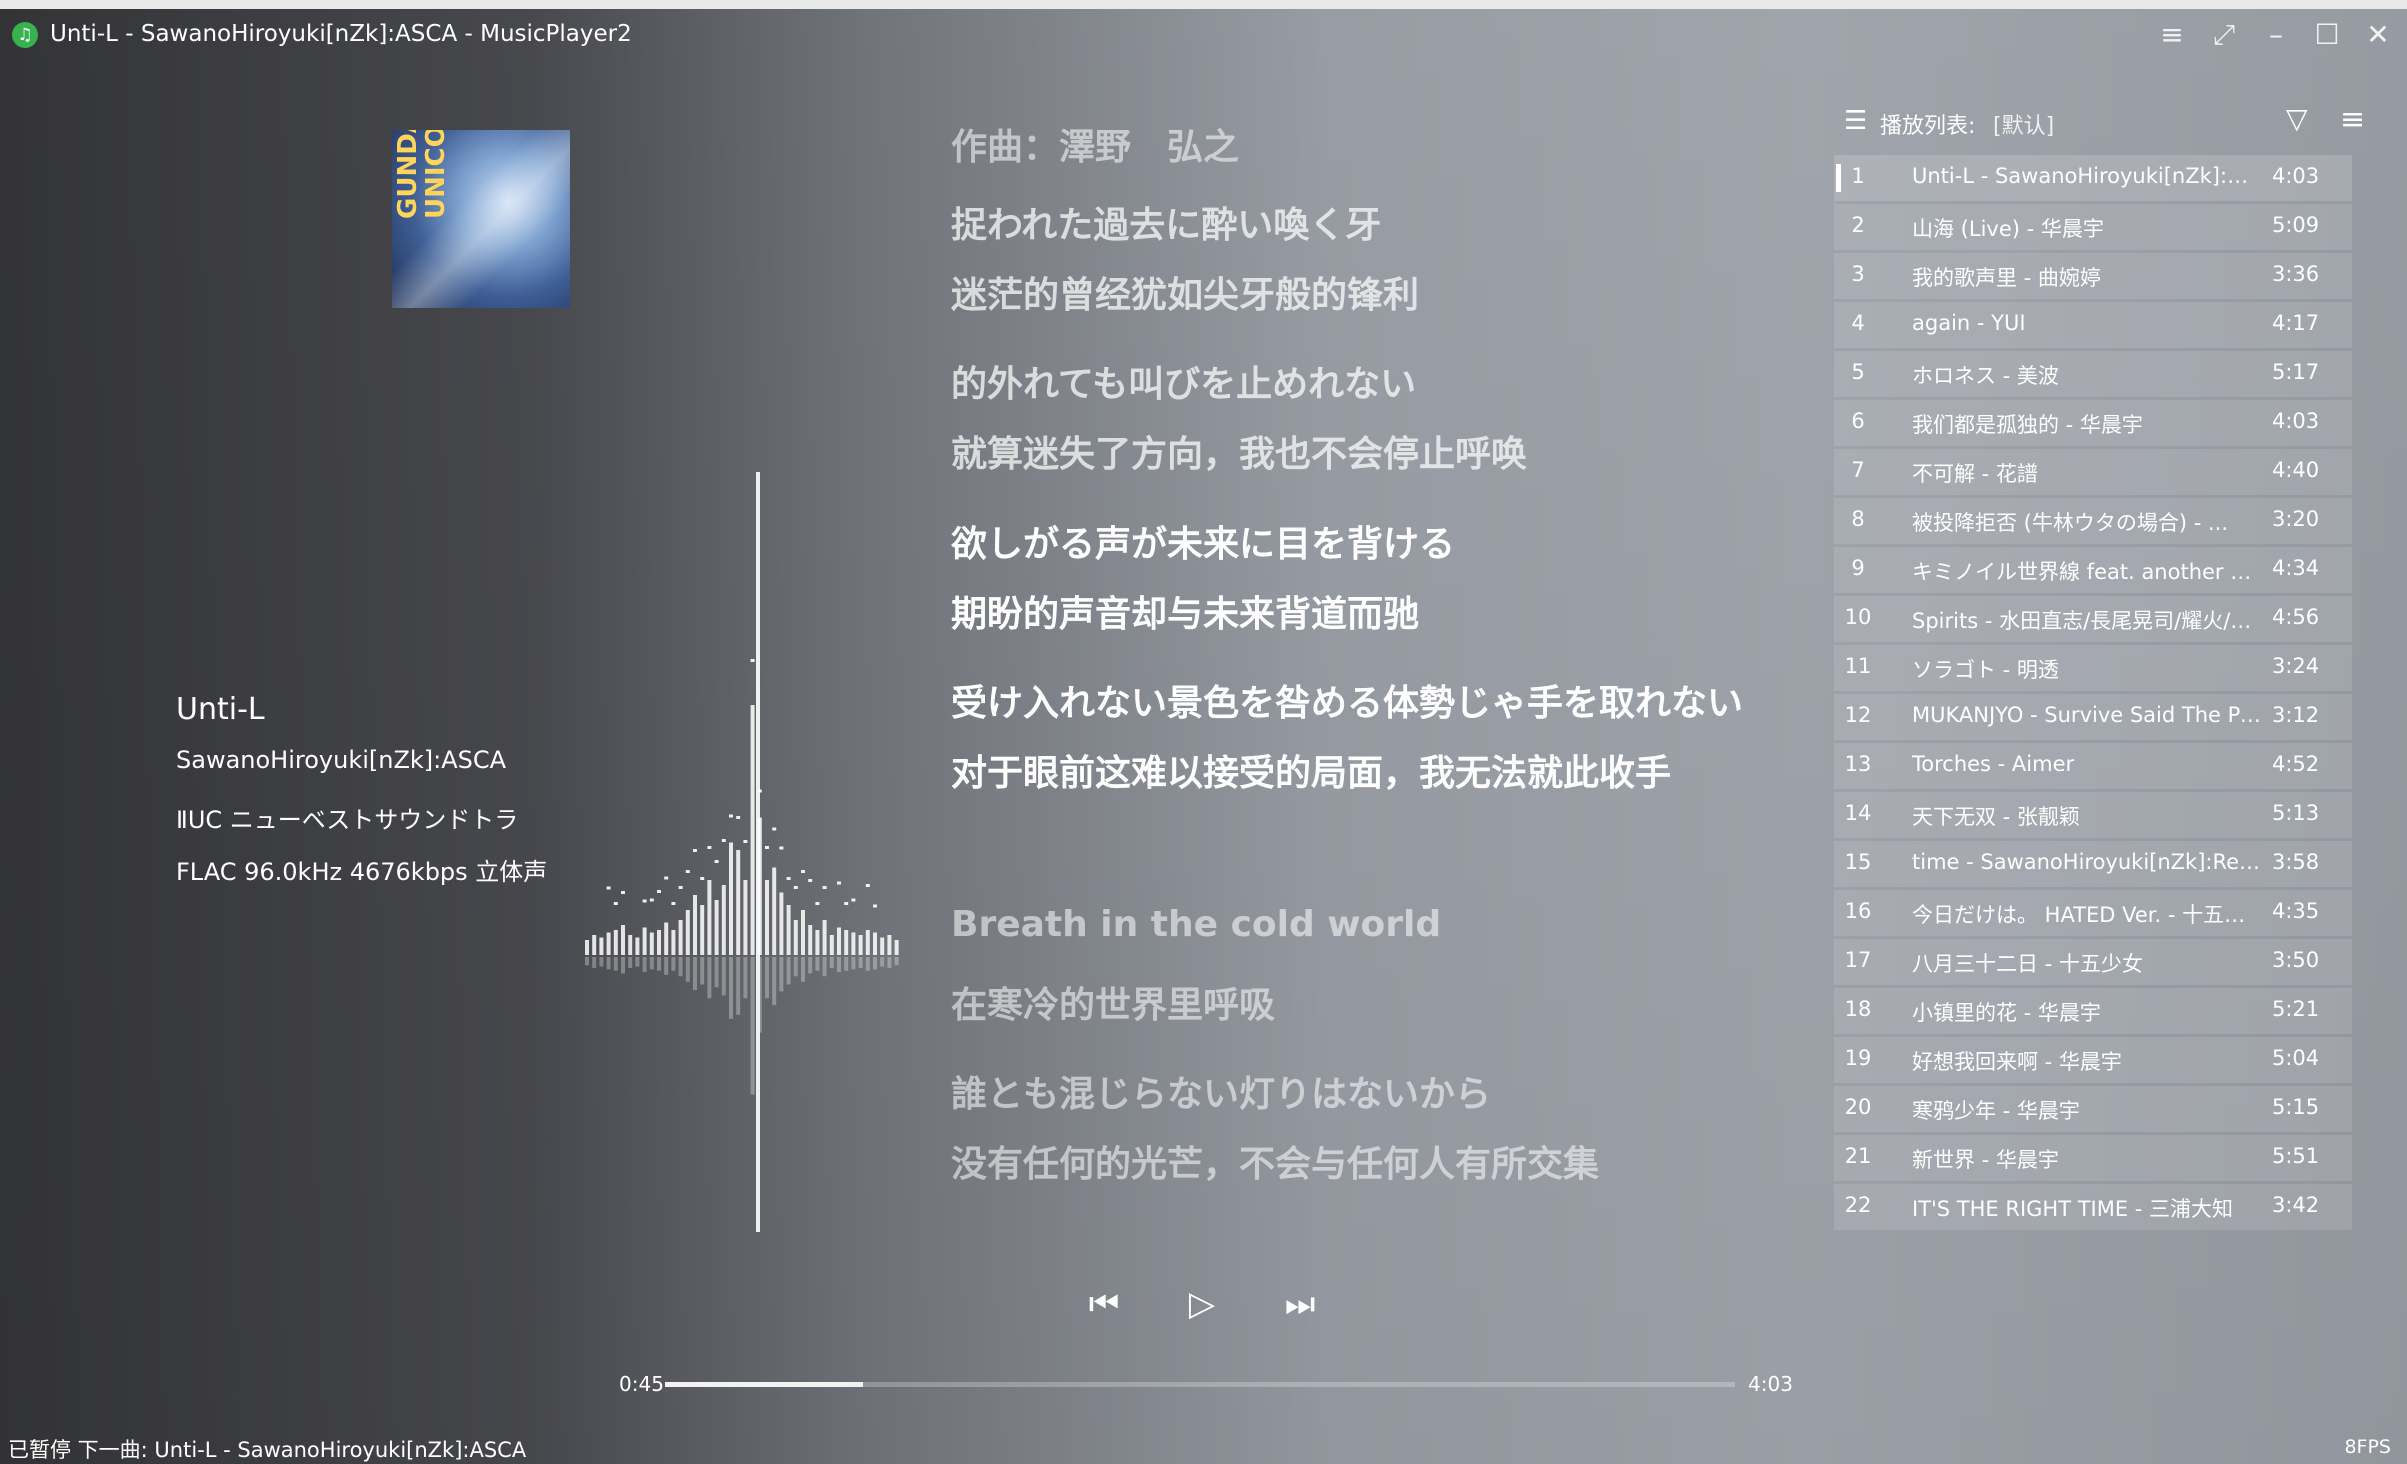  I want to click on chevron-down-icon: ▽, so click(2297, 118).